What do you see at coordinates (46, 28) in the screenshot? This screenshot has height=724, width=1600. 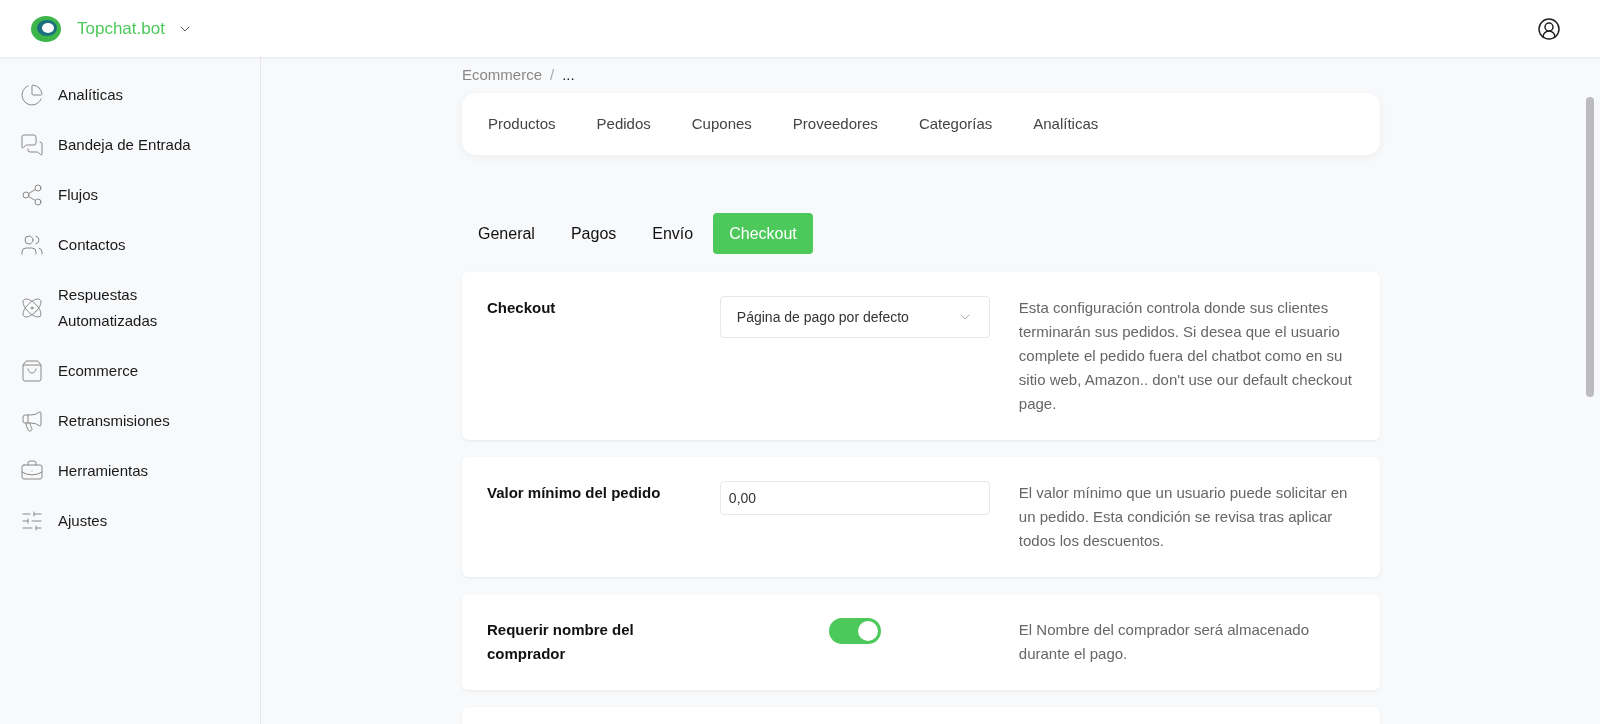 I see `logo-icon` at bounding box center [46, 28].